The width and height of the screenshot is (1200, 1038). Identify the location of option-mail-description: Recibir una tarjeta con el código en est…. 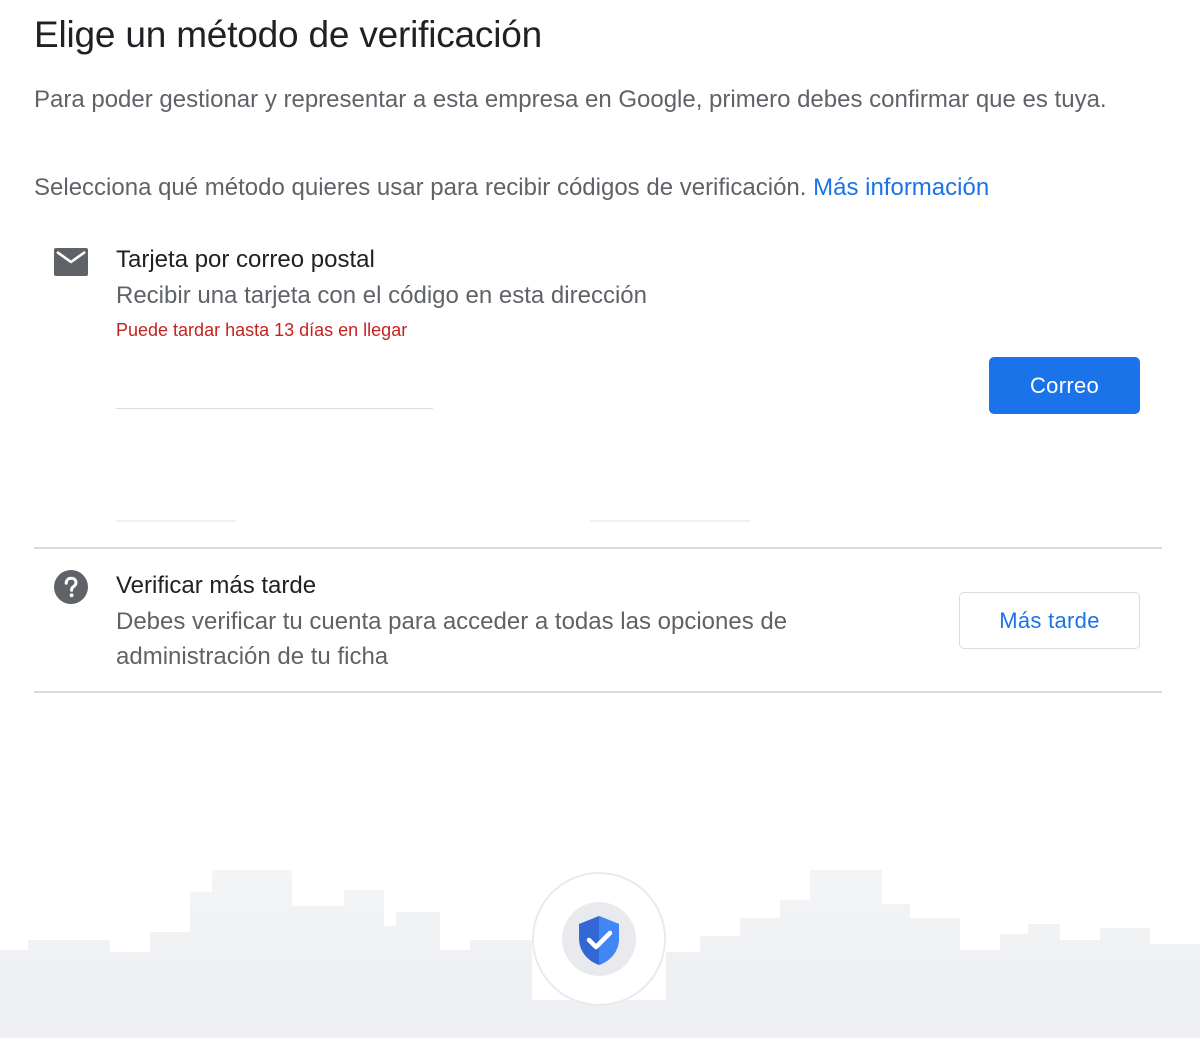
(381, 295).